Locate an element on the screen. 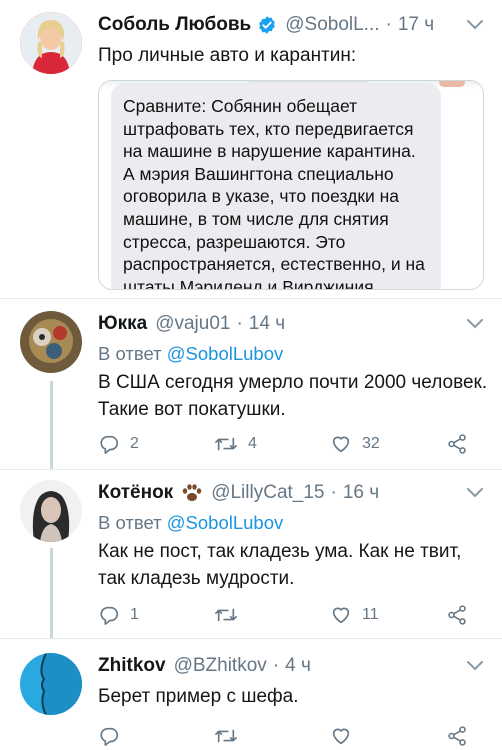 This screenshot has height=750, width=502. tweet-header: Юкка @vaju01 · 14 ч is located at coordinates (293, 324).